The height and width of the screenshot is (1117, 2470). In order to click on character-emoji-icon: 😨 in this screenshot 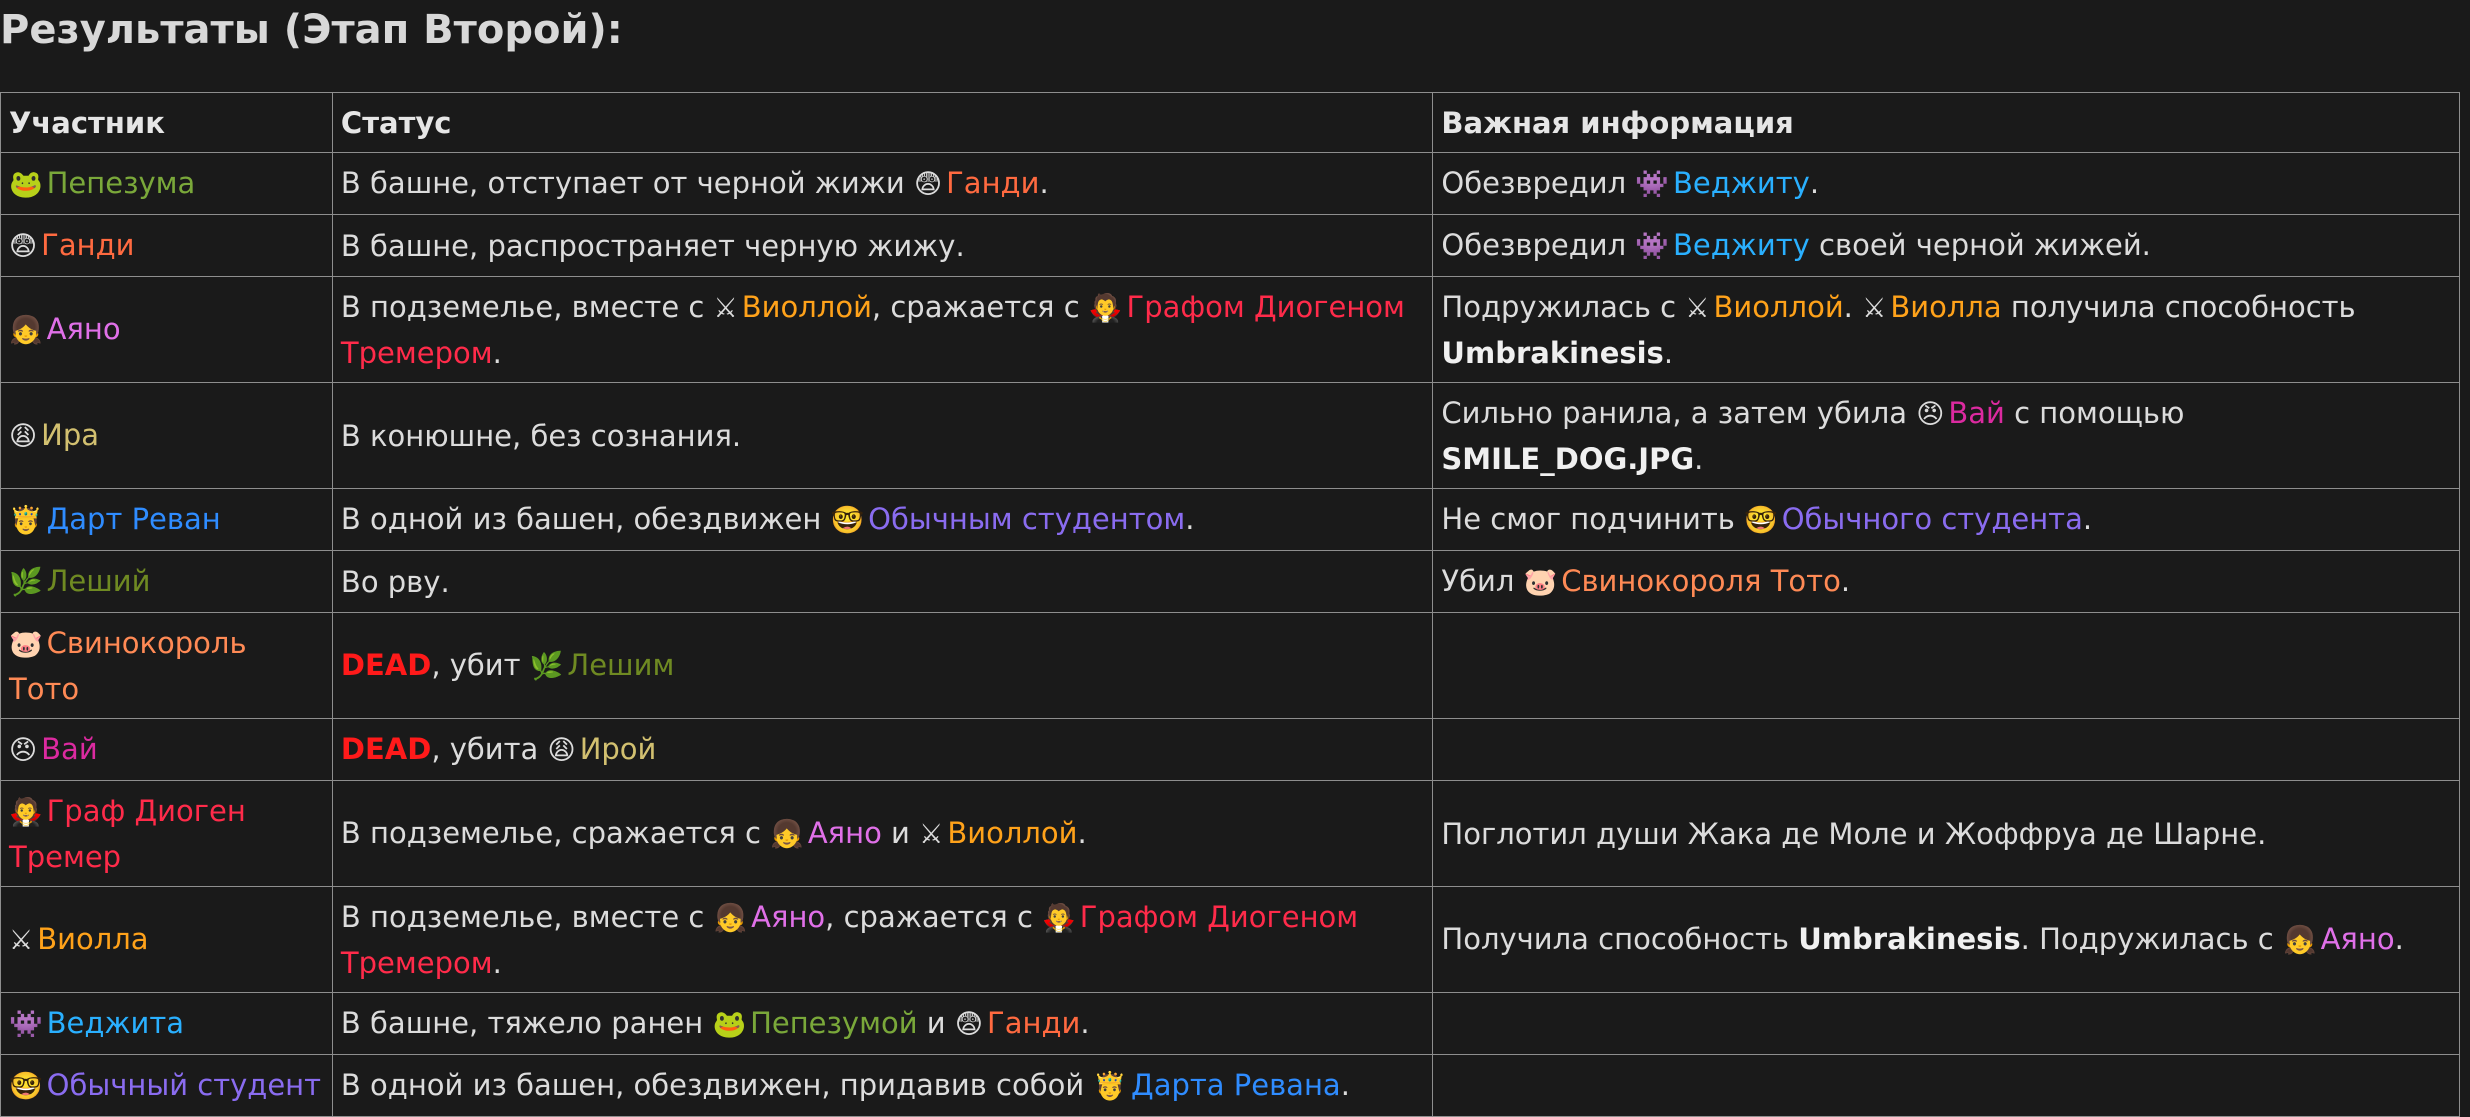, I will do `click(23, 246)`.